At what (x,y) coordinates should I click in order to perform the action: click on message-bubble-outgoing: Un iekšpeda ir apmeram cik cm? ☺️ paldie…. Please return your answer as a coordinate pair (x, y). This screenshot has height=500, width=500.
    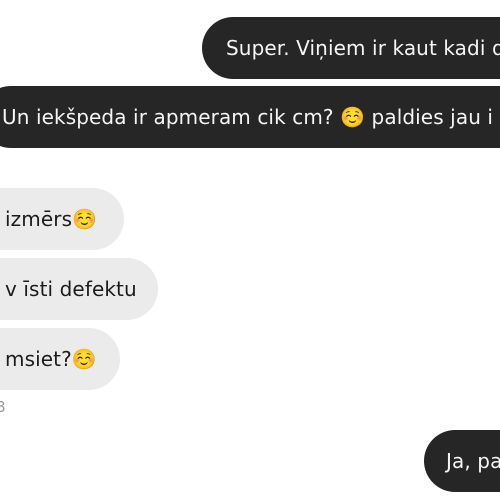
    Looking at the image, I should click on (250, 117).